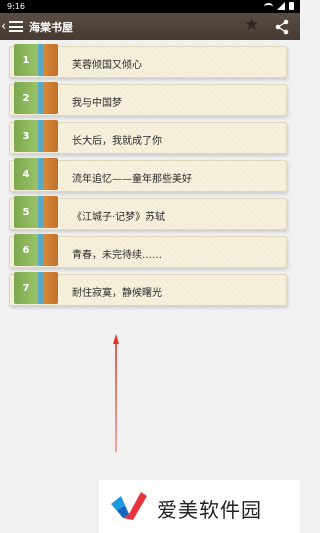 The image size is (320, 533). Describe the element at coordinates (129, 506) in the screenshot. I see `brand-logo-icon` at that location.